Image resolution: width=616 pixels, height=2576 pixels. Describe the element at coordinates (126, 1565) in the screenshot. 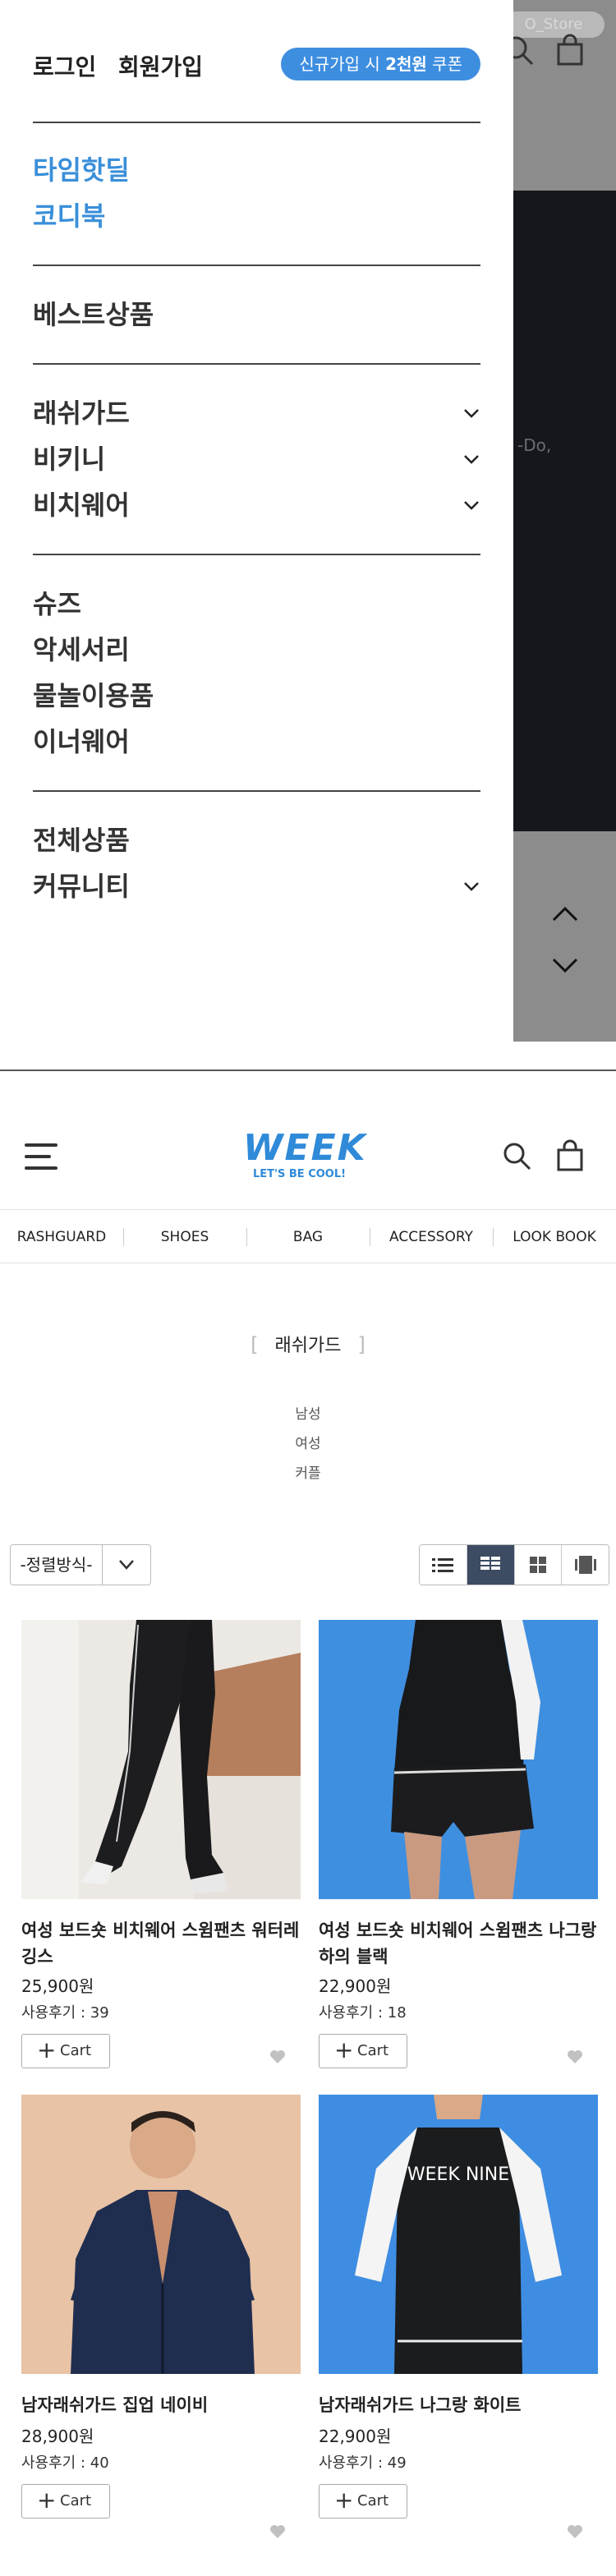

I see `sort-dropdown-button` at that location.